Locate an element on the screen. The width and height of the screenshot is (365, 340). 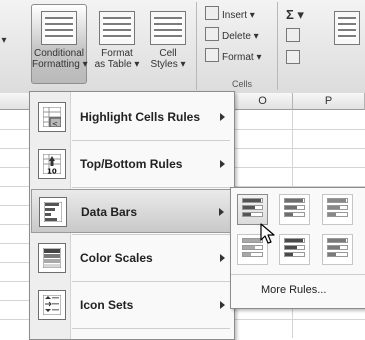
column-header-o-label: O is located at coordinates (262, 101).